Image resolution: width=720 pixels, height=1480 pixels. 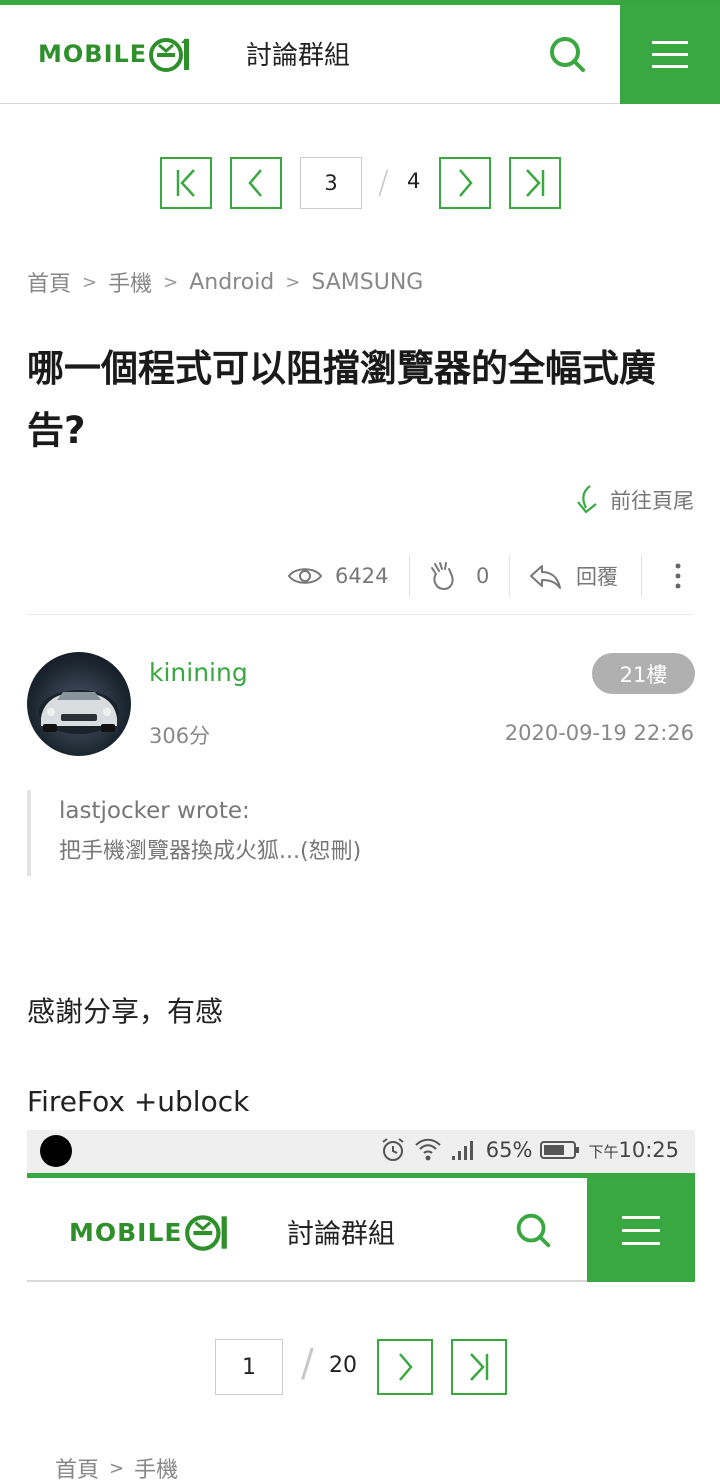 I want to click on view-count-value: 6424, so click(x=362, y=576).